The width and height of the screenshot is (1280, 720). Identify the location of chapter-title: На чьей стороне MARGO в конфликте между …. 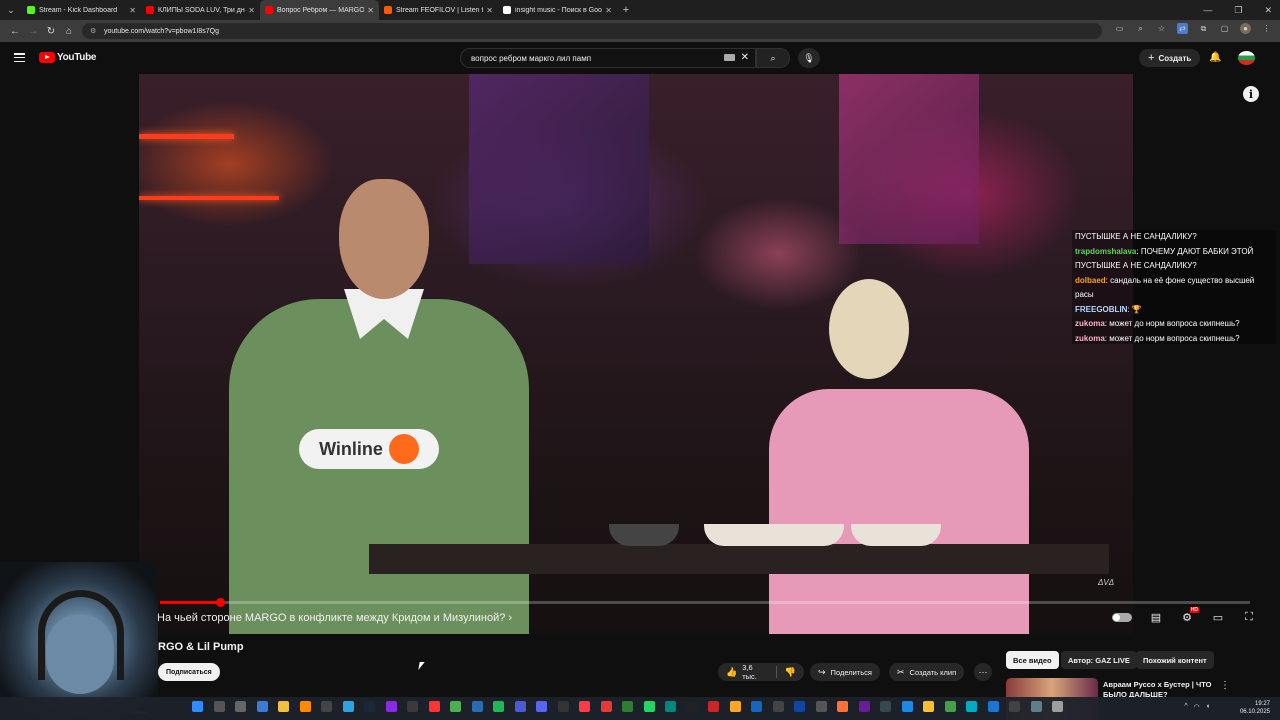
(334, 618).